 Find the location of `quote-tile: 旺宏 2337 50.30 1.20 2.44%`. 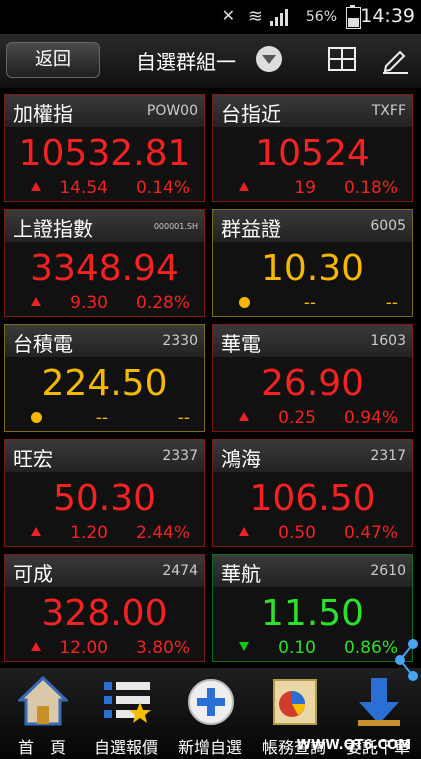

quote-tile: 旺宏 2337 50.30 1.20 2.44% is located at coordinates (104, 493).